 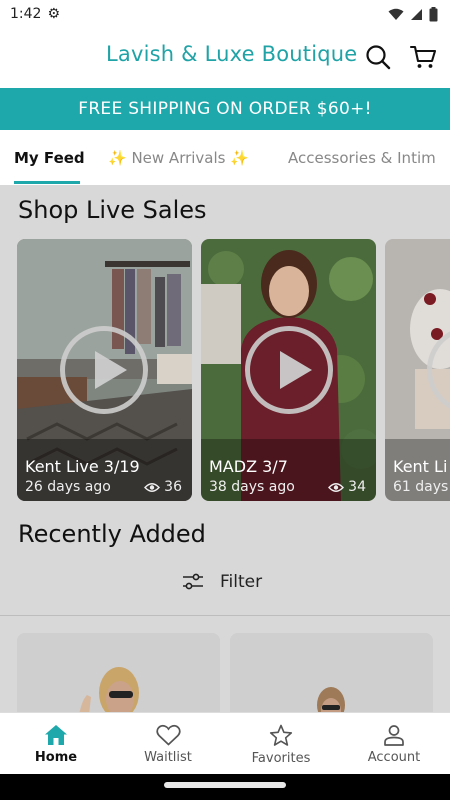 I want to click on view-count-value: 34, so click(x=357, y=487).